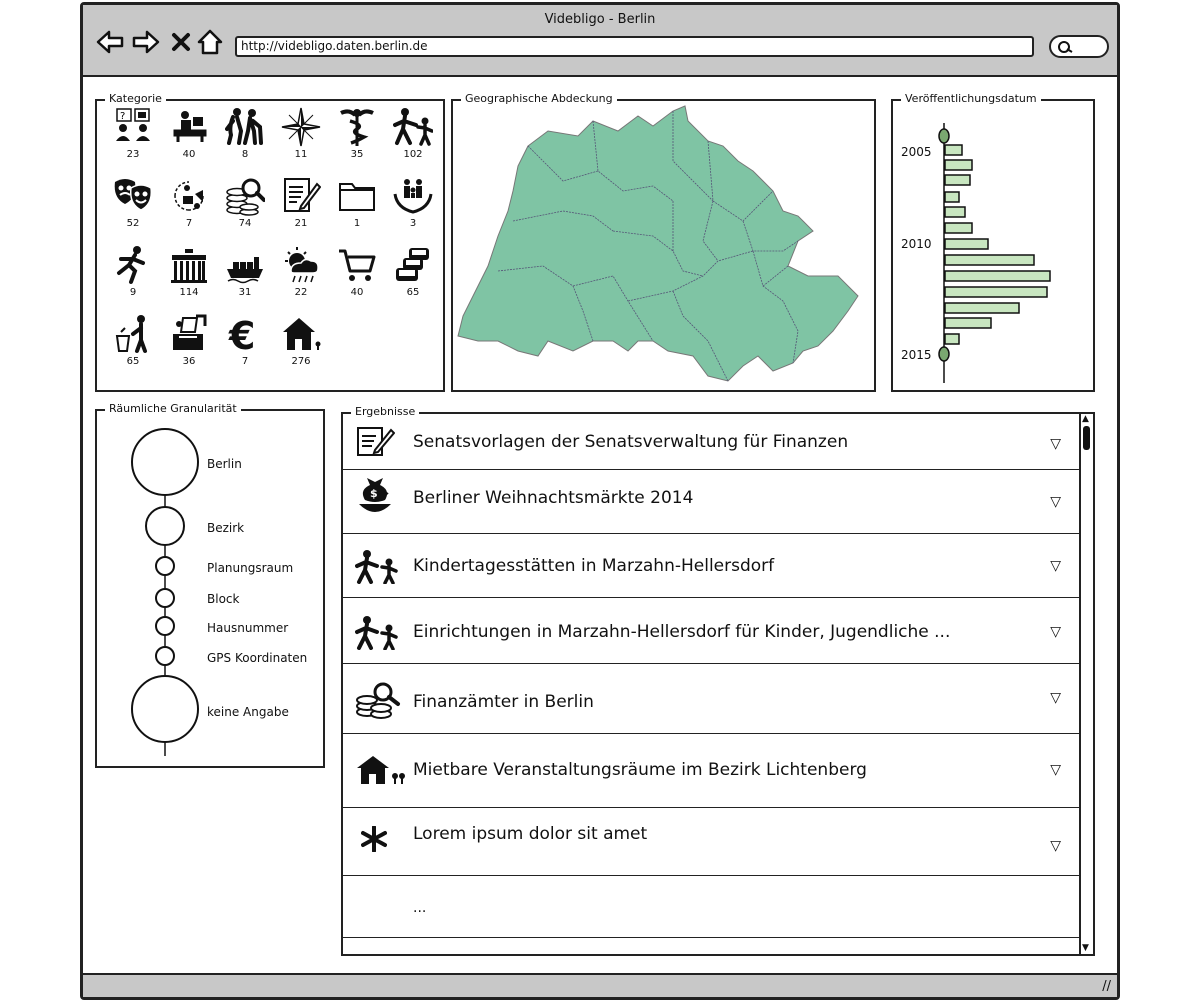 Image resolution: width=1200 pixels, height=1001 pixels. Describe the element at coordinates (245, 154) in the screenshot. I see `category-count: 8` at that location.